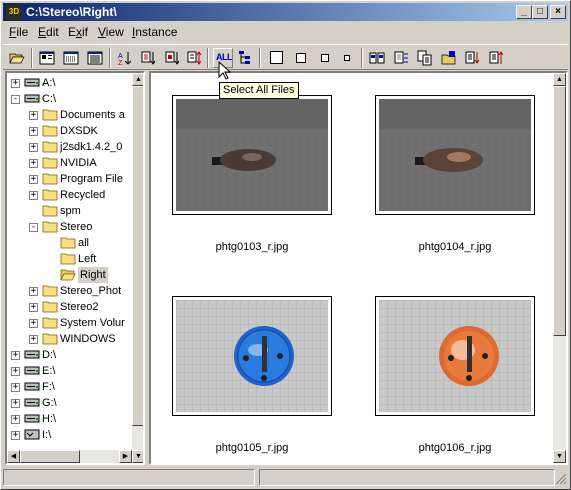 The height and width of the screenshot is (490, 571). I want to click on list-view-icon, so click(71, 58).